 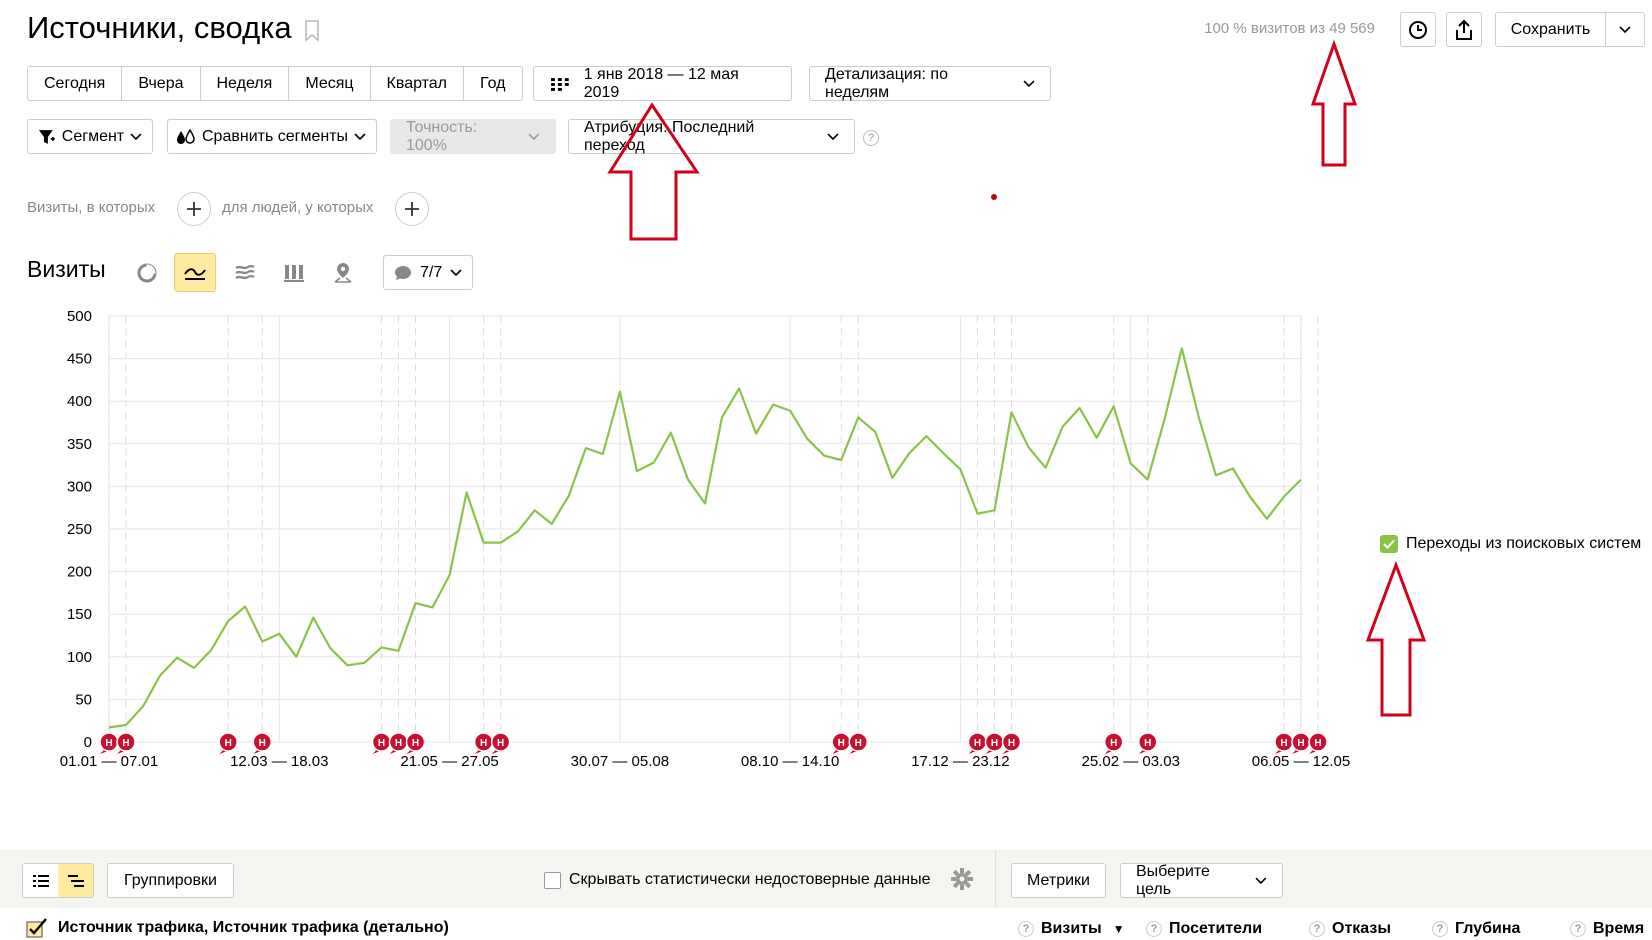 What do you see at coordinates (1119, 929) in the screenshot?
I see `sort-desc-icon: ▼` at bounding box center [1119, 929].